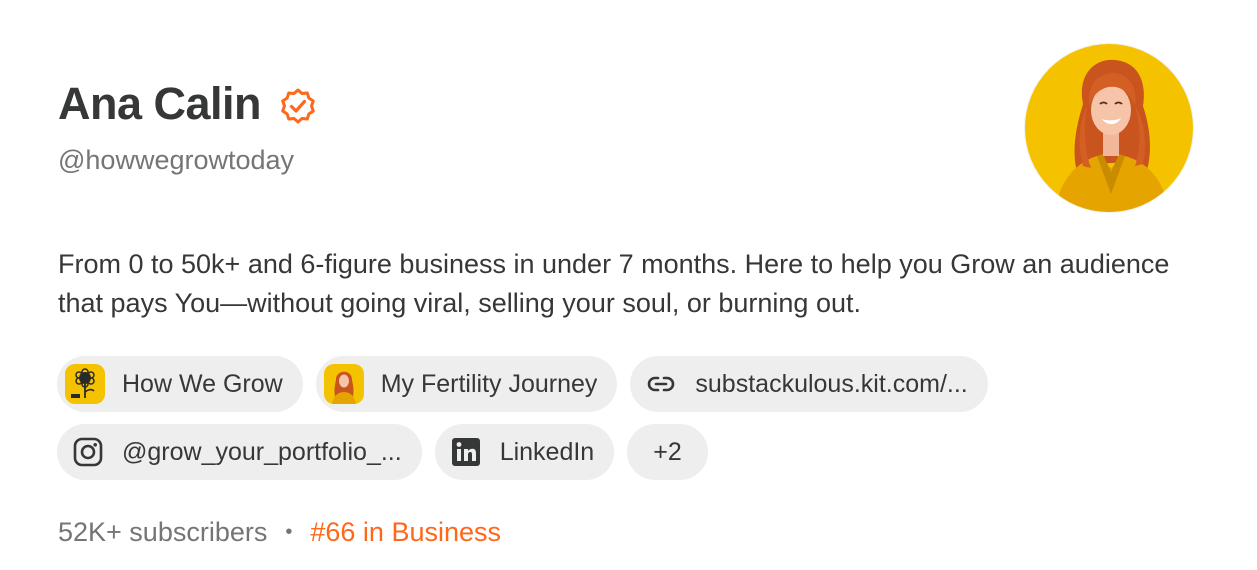 The image size is (1257, 570). What do you see at coordinates (176, 160) in the screenshot?
I see `profile-handle: @howwegrowtoday` at bounding box center [176, 160].